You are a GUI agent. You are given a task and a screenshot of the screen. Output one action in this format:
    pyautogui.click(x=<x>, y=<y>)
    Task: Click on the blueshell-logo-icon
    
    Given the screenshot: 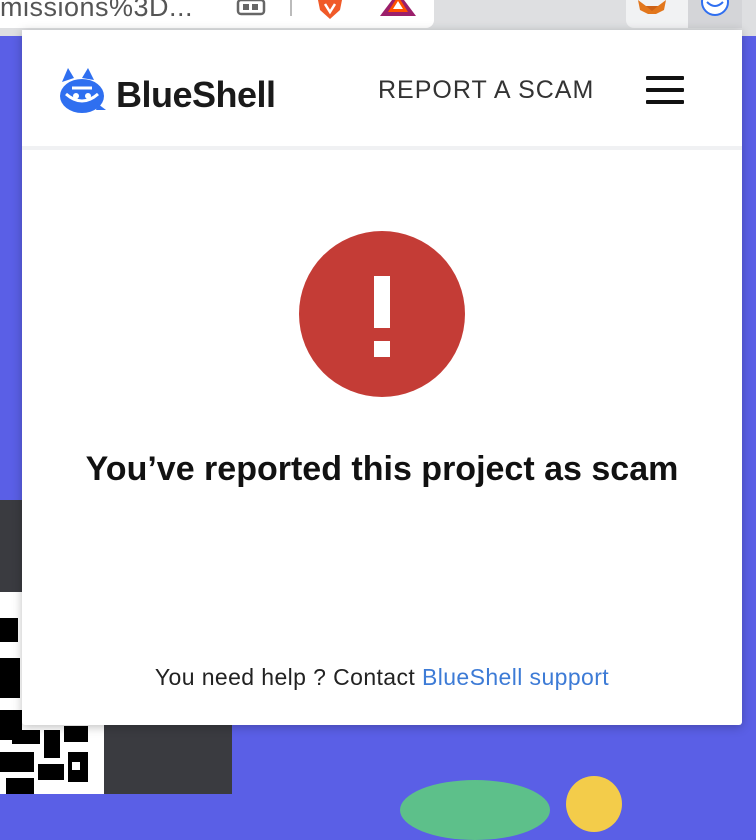 What is the action you would take?
    pyautogui.click(x=83, y=91)
    